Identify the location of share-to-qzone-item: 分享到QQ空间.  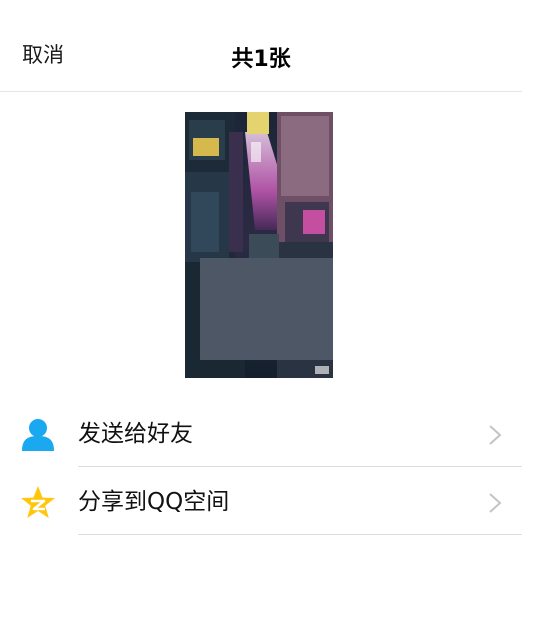
(261, 502).